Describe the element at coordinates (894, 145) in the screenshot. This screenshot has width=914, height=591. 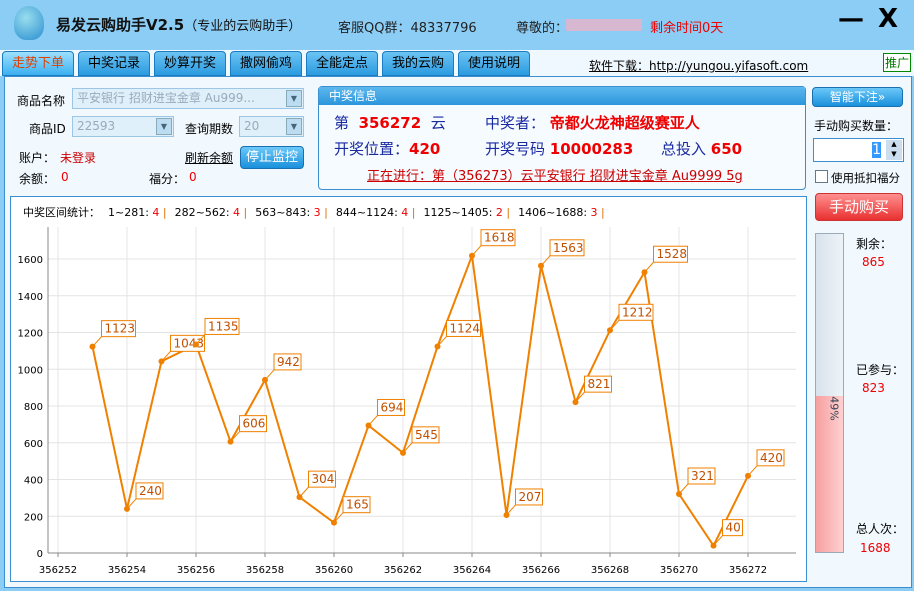
I see `up-arrow-icon: ▲` at that location.